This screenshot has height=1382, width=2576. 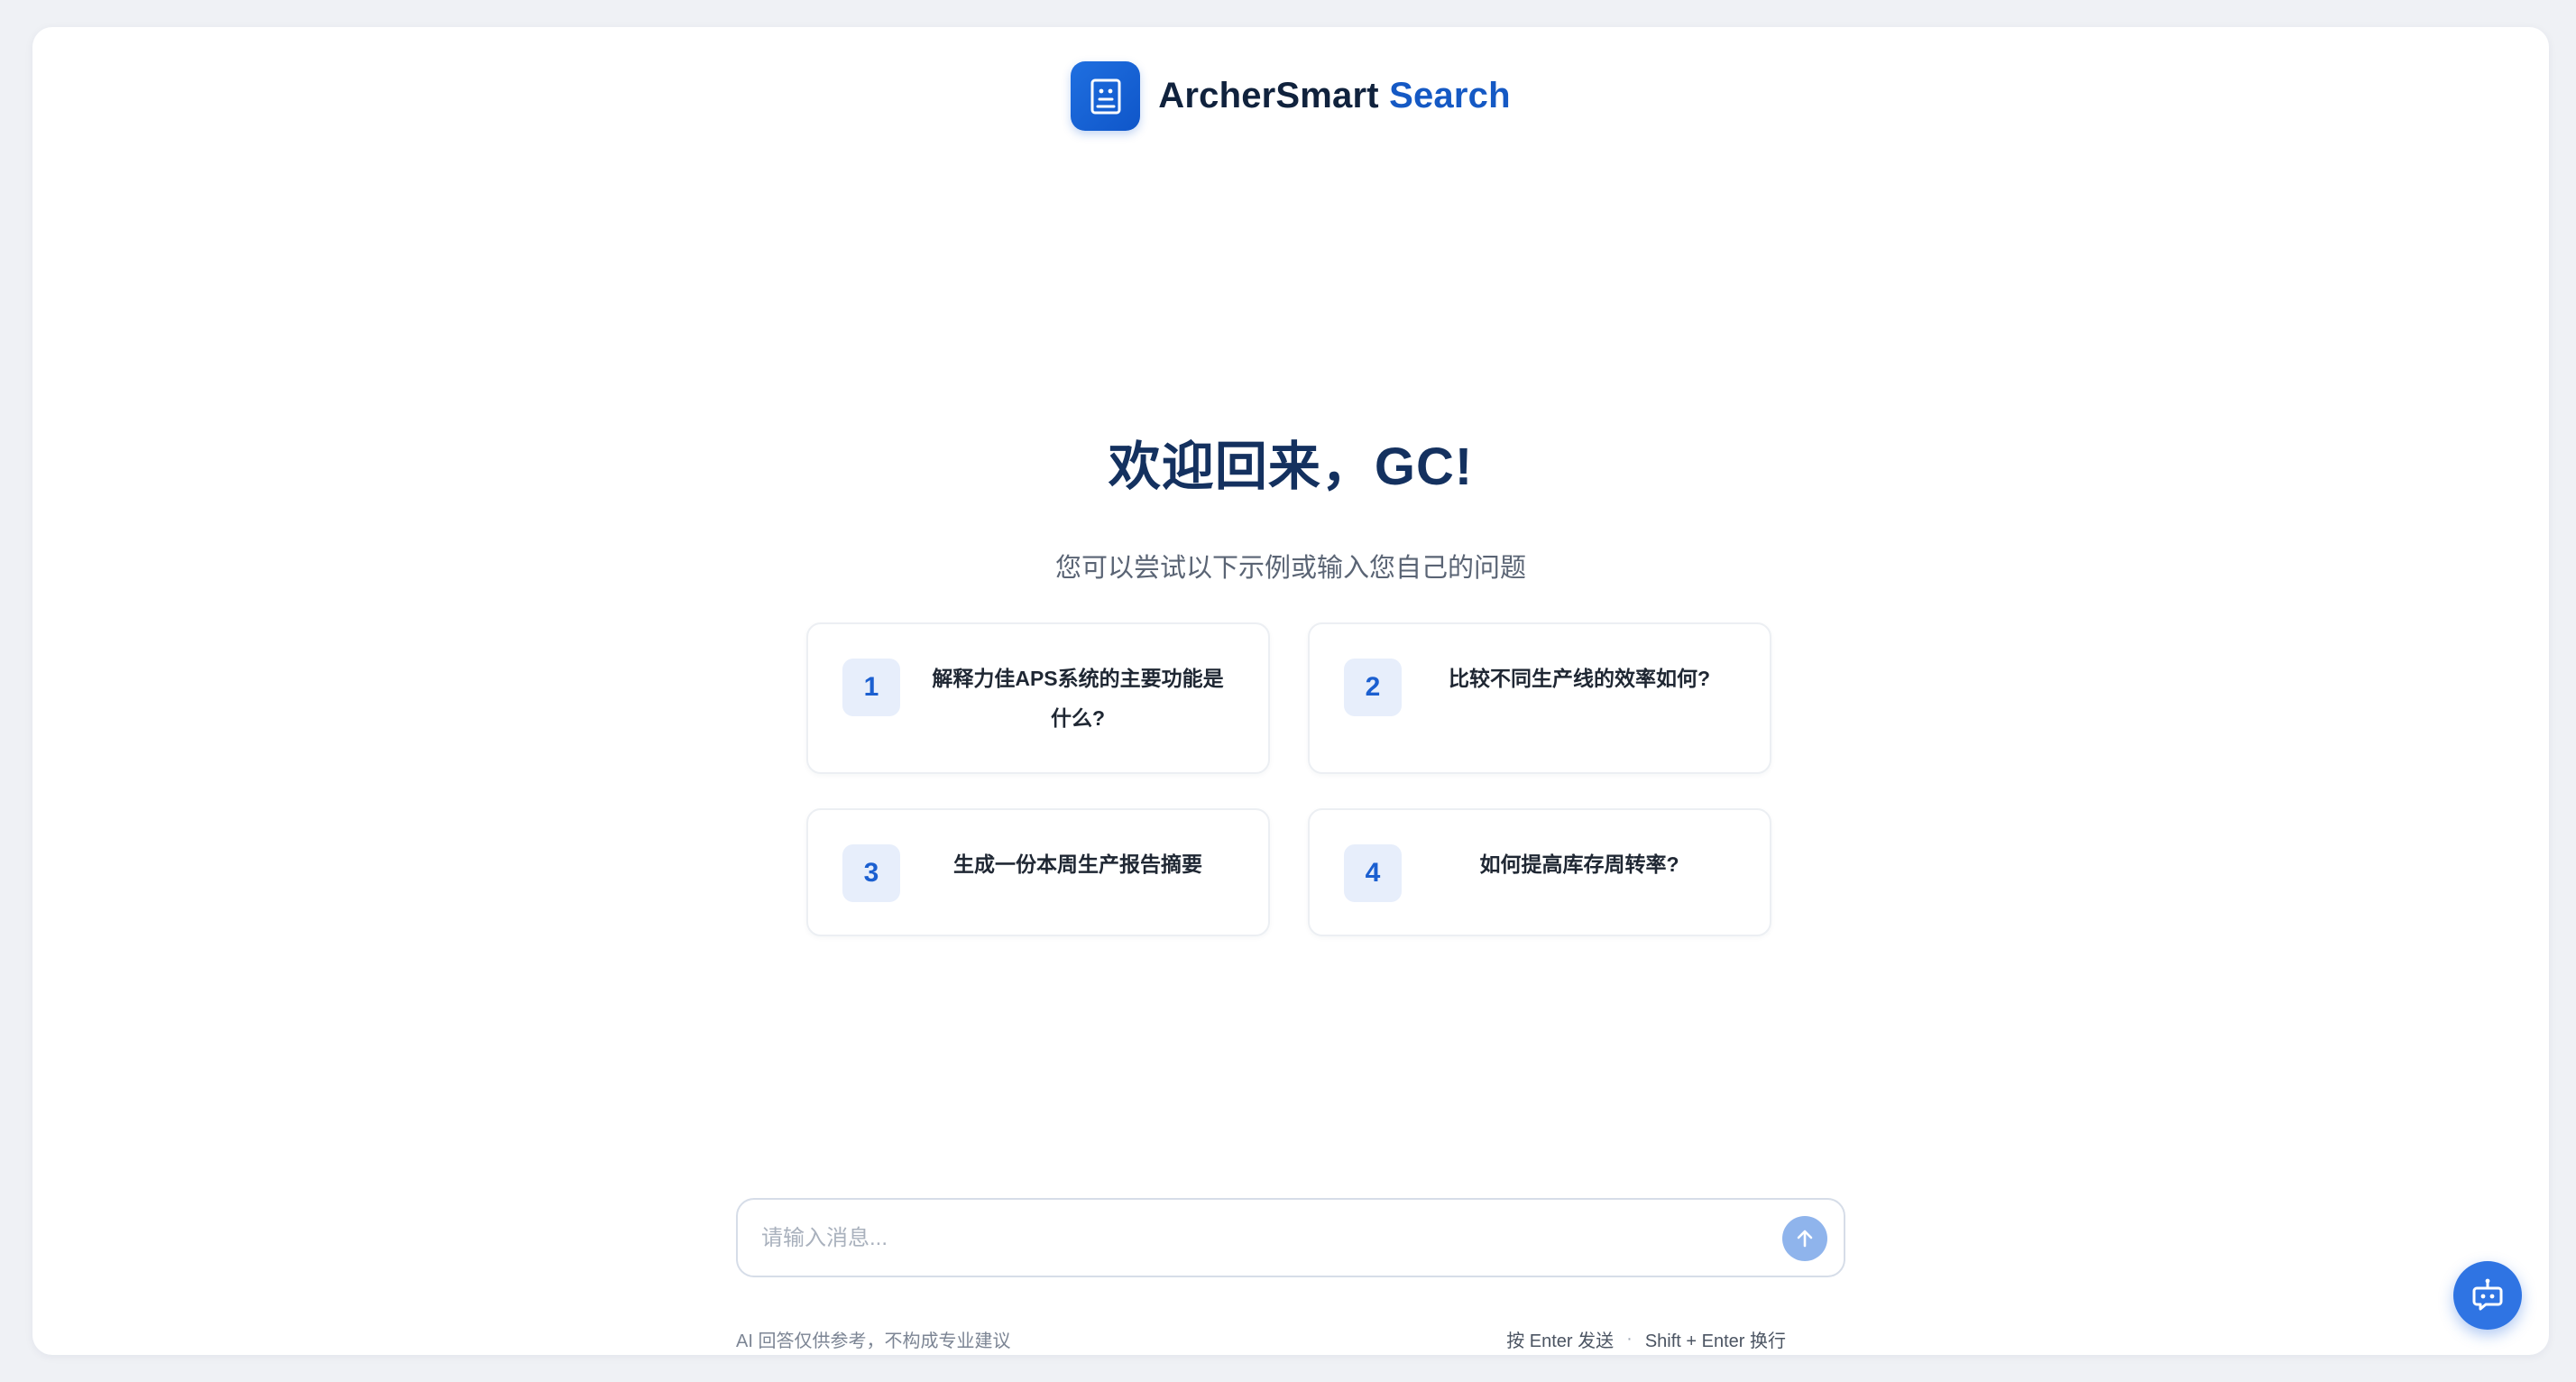 I want to click on suggestion-card-2: 2 比较不同生产线的效率如何?, so click(x=1540, y=698).